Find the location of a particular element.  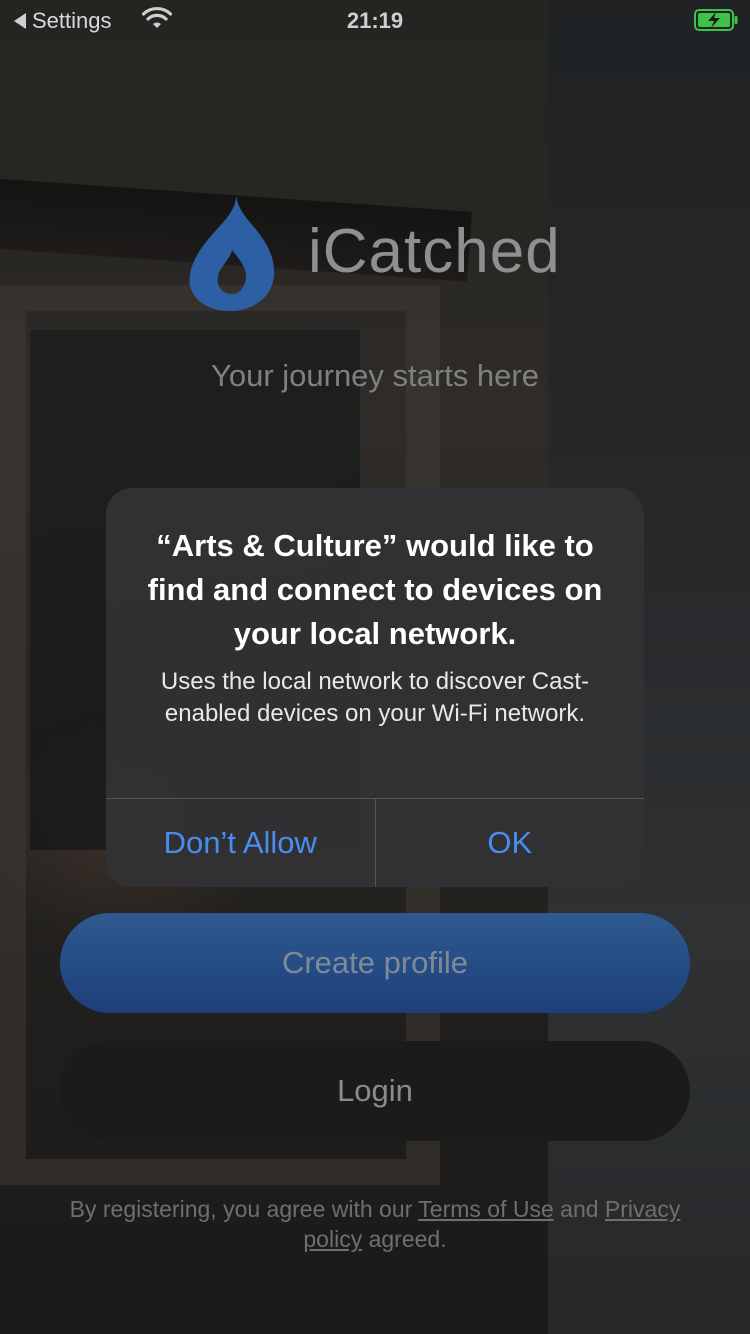

legal-suffix: agreed. is located at coordinates (407, 1239).